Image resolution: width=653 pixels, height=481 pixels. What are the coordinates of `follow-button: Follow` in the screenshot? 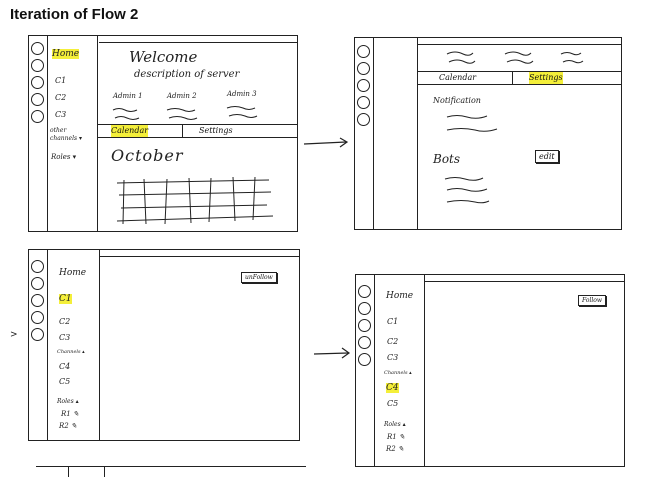 It's located at (592, 300).